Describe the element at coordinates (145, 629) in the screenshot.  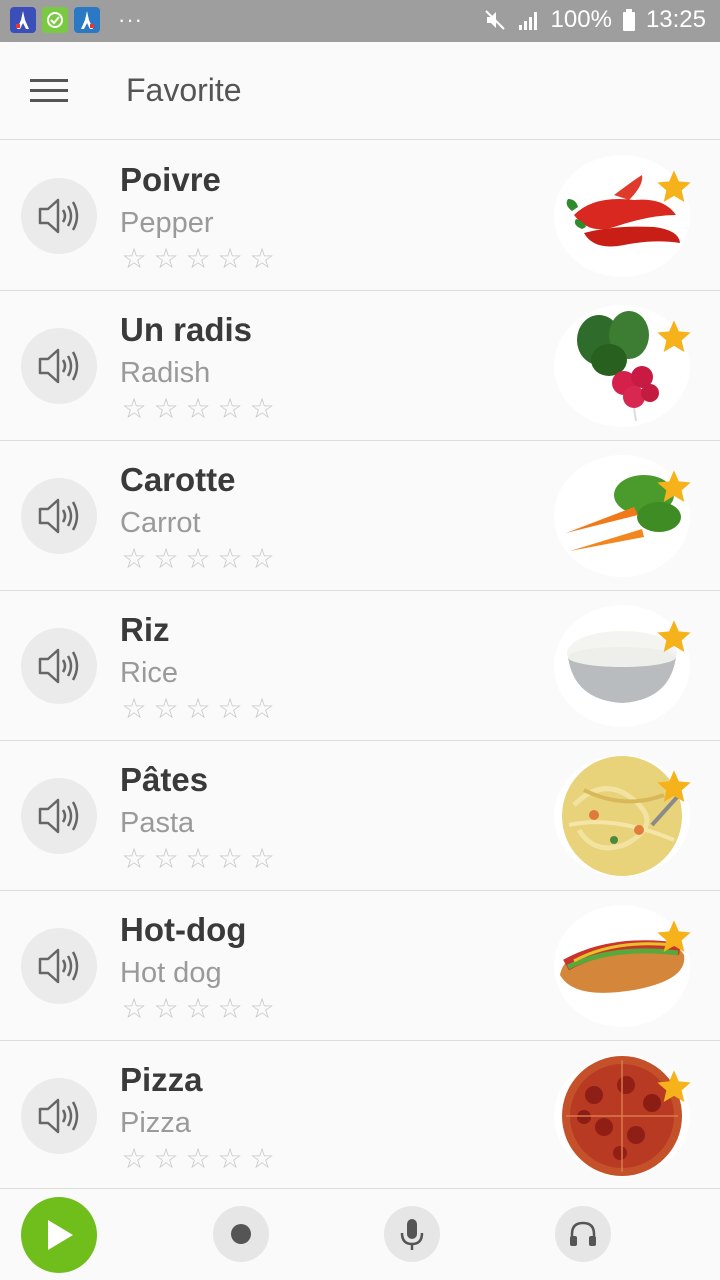
I see `word-french: Riz` at that location.